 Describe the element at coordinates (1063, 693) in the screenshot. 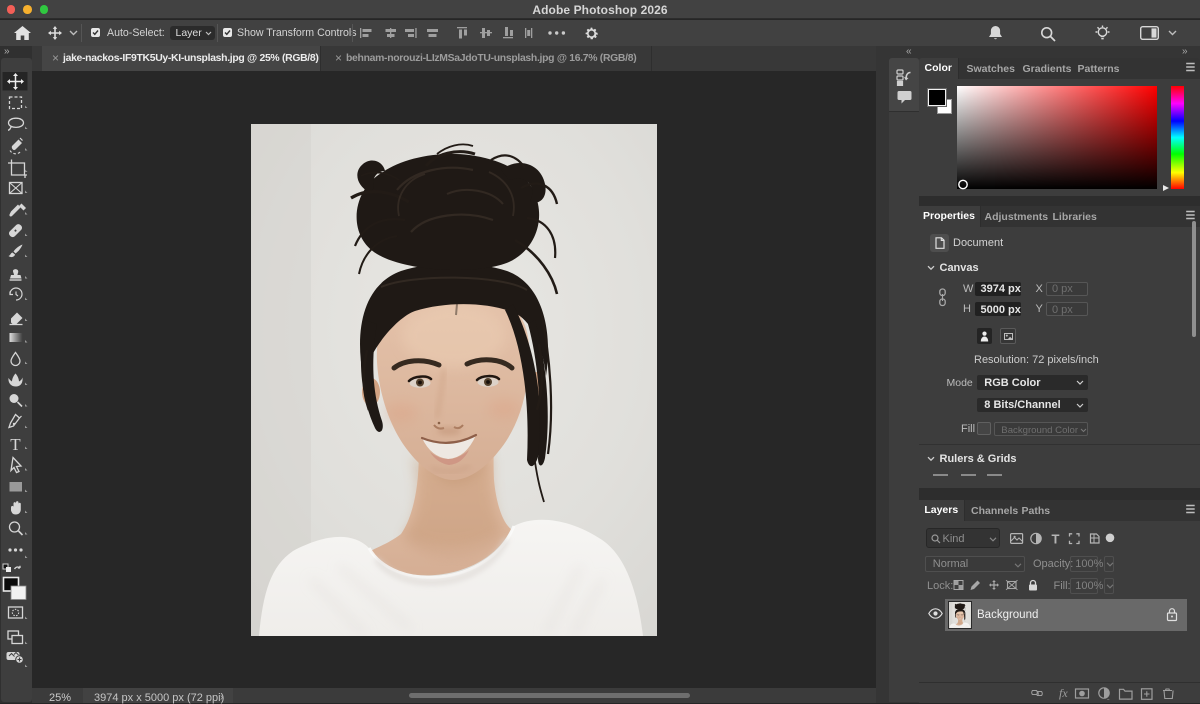

I see `svg-text: fx` at that location.